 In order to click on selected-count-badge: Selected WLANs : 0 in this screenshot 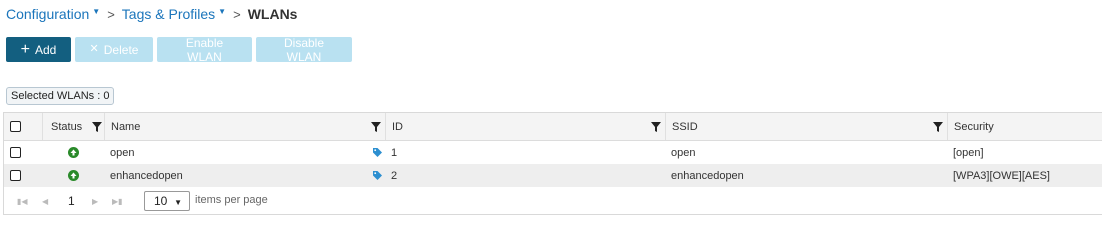, I will do `click(60, 96)`.